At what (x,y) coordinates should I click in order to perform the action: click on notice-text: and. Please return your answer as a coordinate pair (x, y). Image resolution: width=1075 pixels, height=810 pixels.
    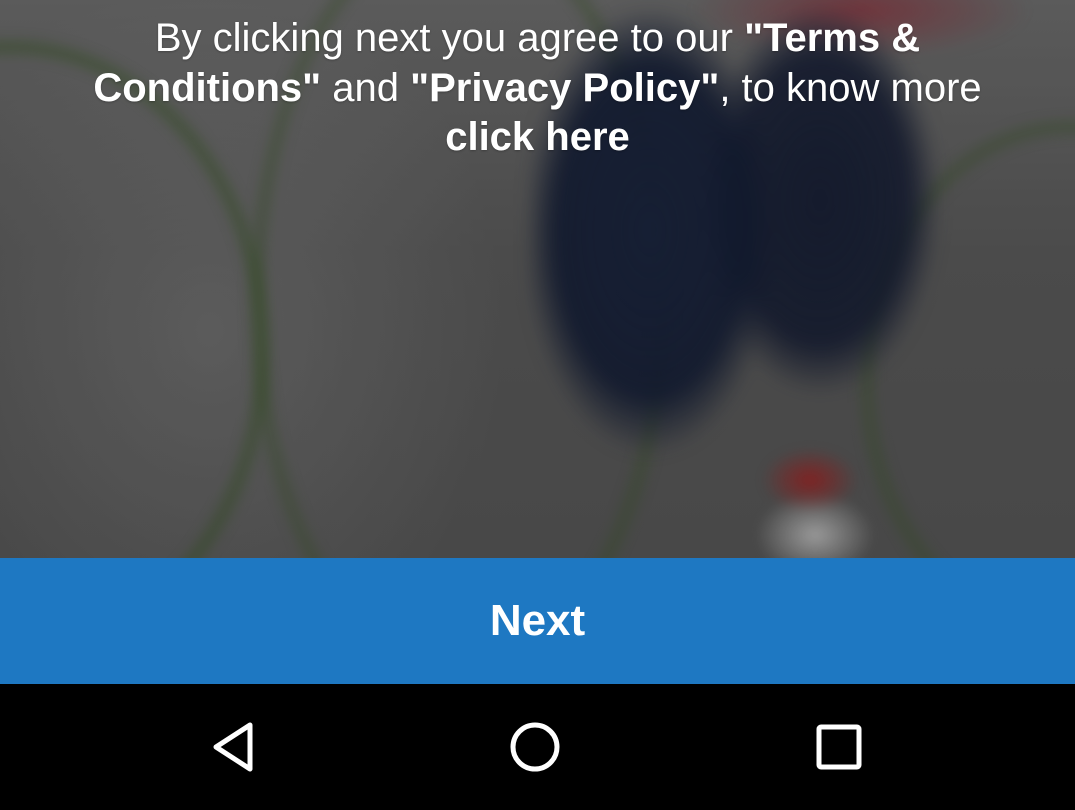
    Looking at the image, I should click on (366, 87).